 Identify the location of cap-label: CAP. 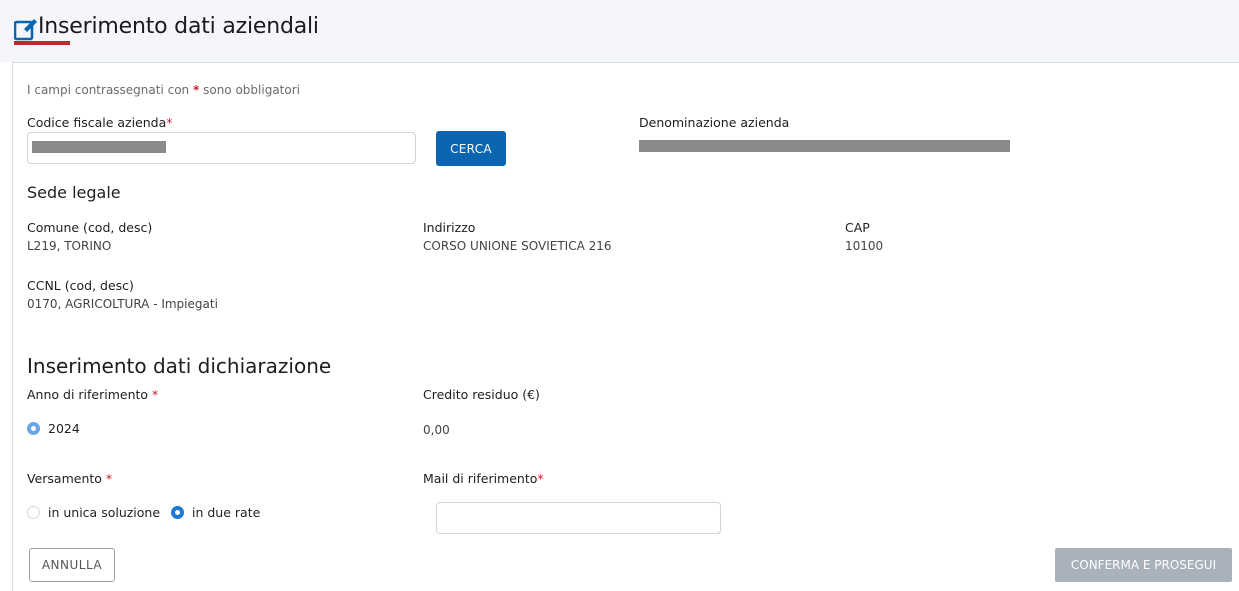
(857, 227).